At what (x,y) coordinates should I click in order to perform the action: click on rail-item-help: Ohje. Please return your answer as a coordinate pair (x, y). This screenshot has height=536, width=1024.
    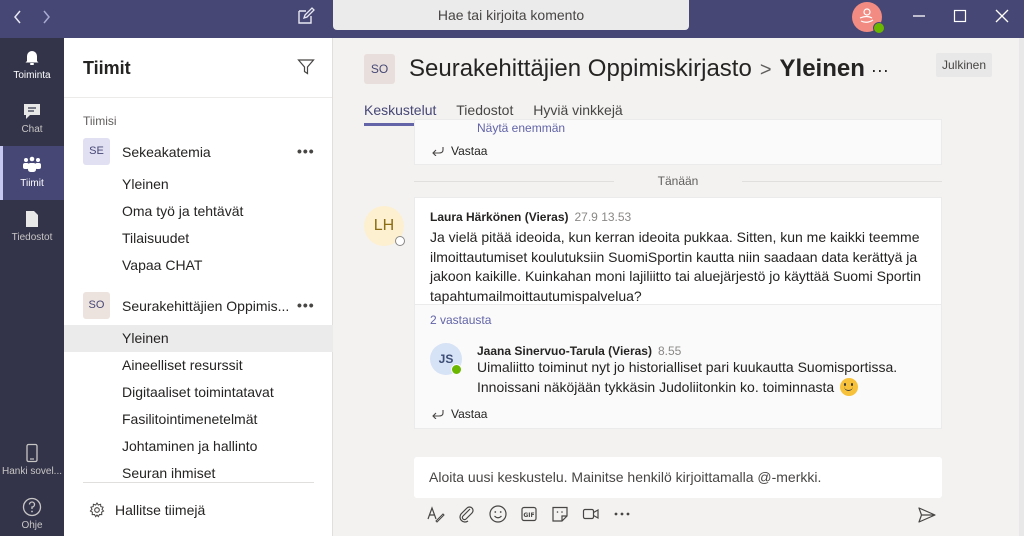
    Looking at the image, I should click on (32, 512).